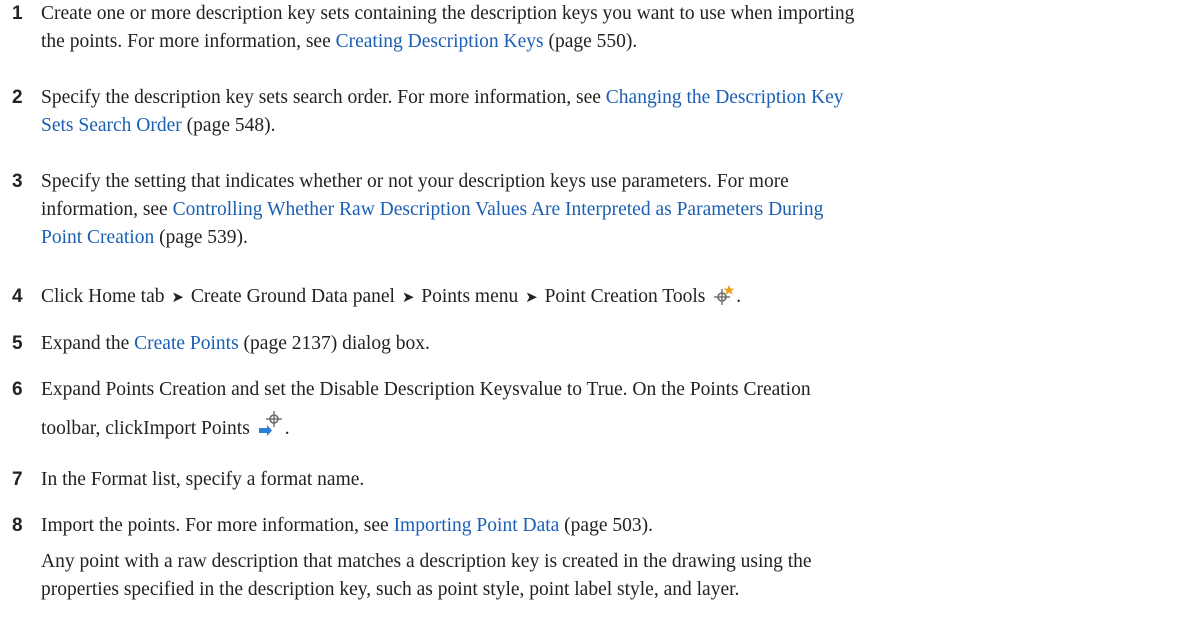  Describe the element at coordinates (17, 181) in the screenshot. I see `step-number: 3` at that location.